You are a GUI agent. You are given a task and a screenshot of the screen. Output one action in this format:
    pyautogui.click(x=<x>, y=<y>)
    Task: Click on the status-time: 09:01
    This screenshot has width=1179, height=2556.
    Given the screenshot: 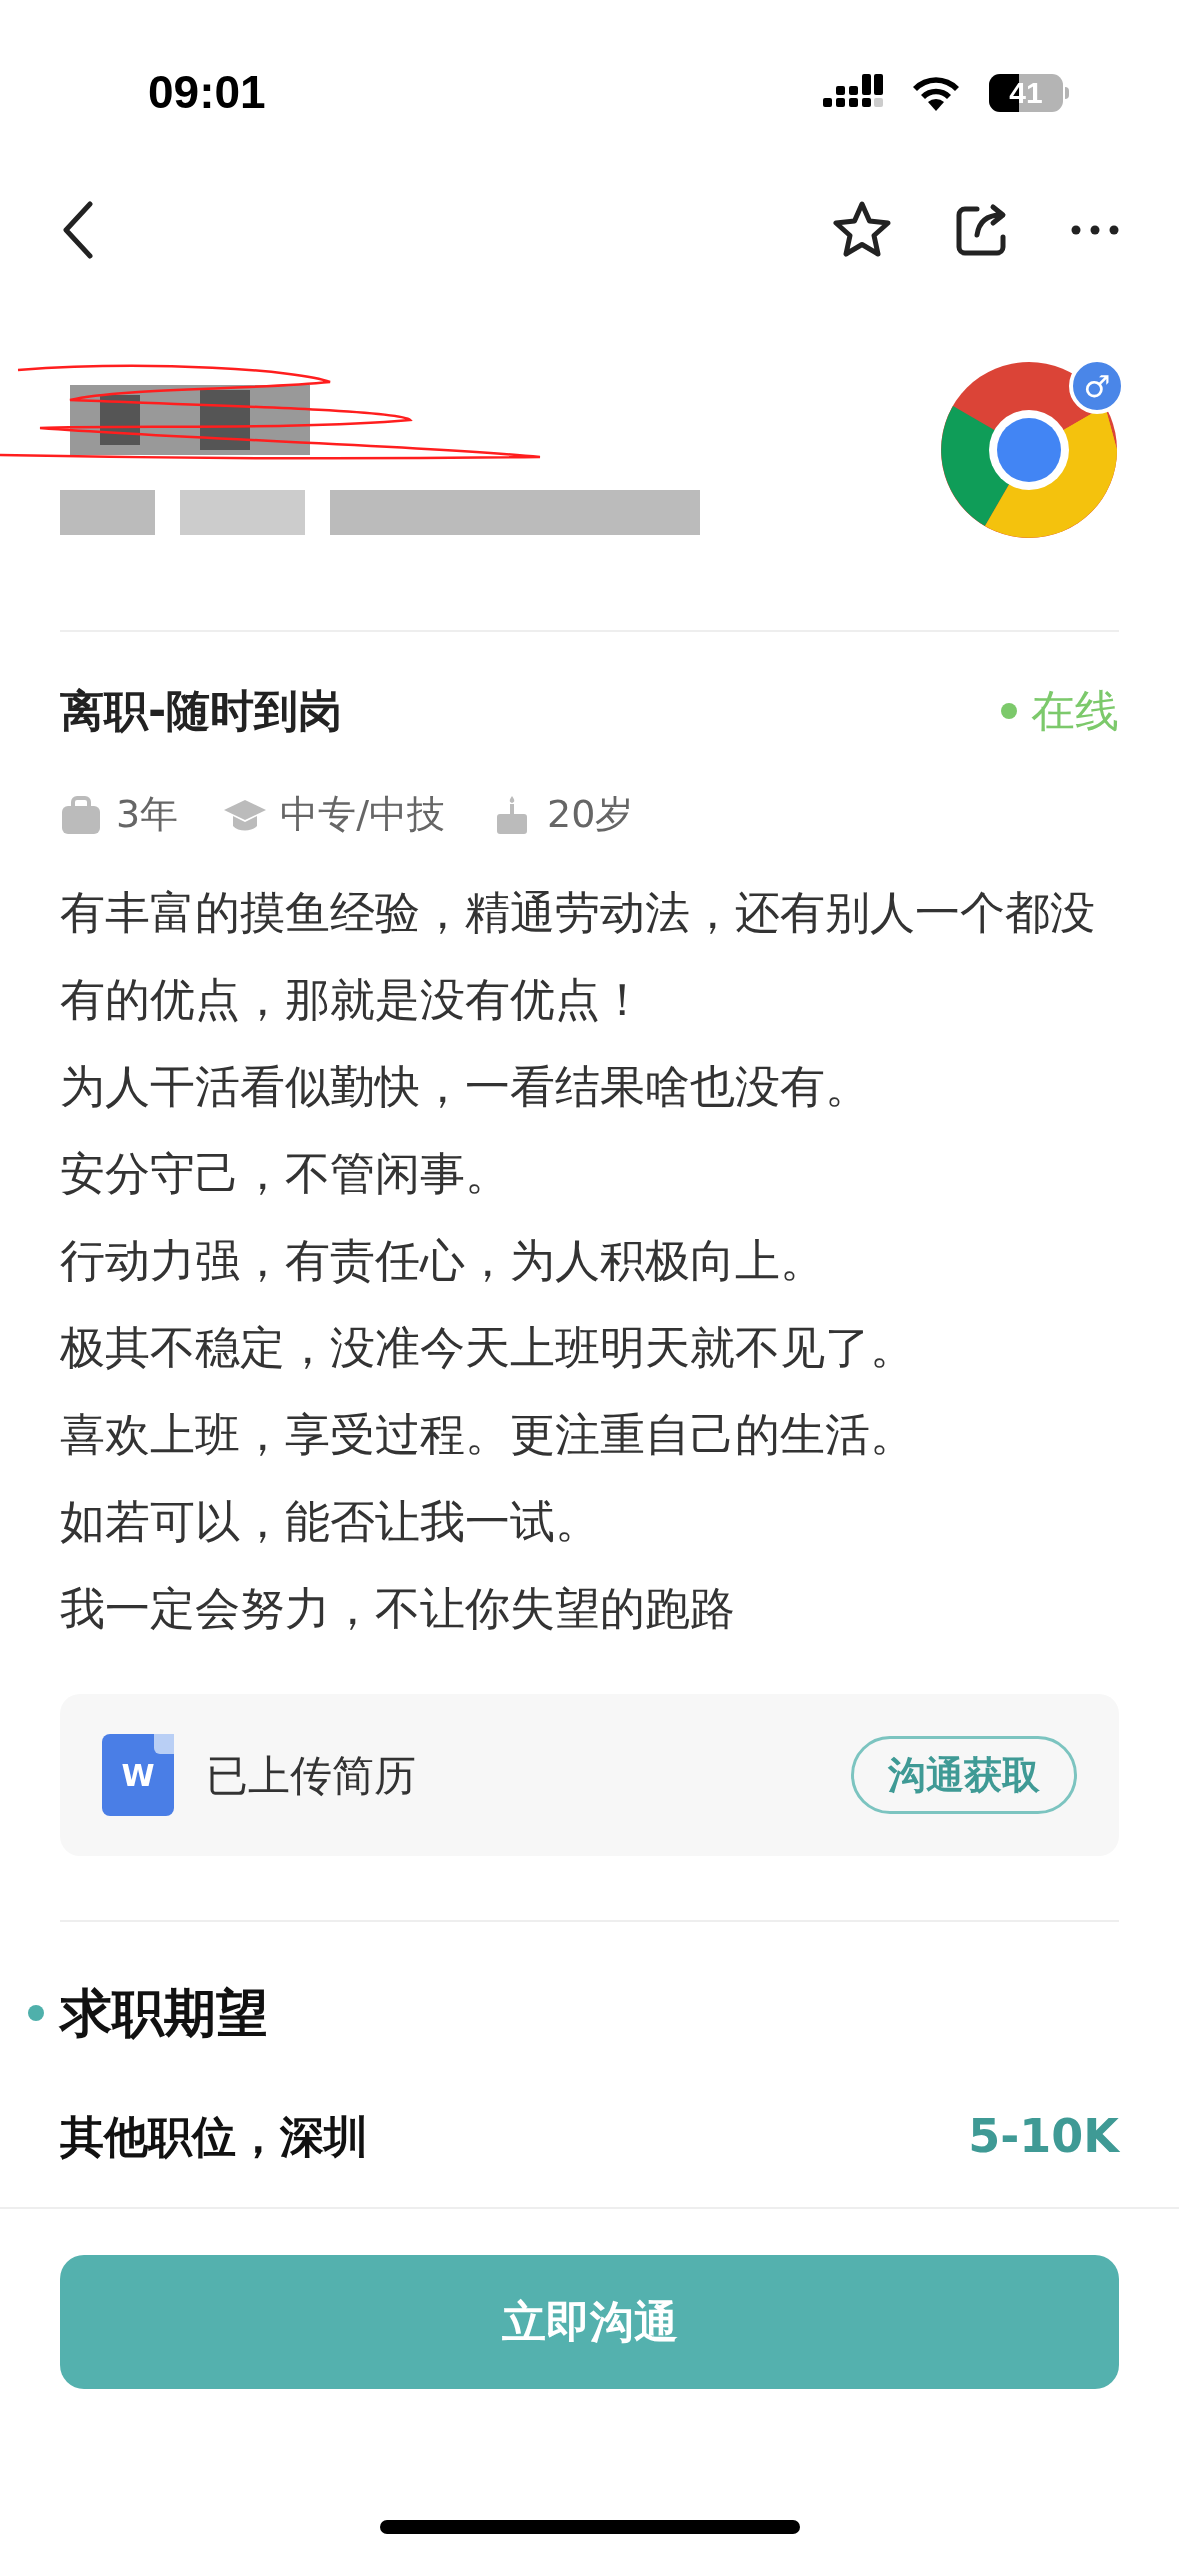 What is the action you would take?
    pyautogui.click(x=207, y=92)
    